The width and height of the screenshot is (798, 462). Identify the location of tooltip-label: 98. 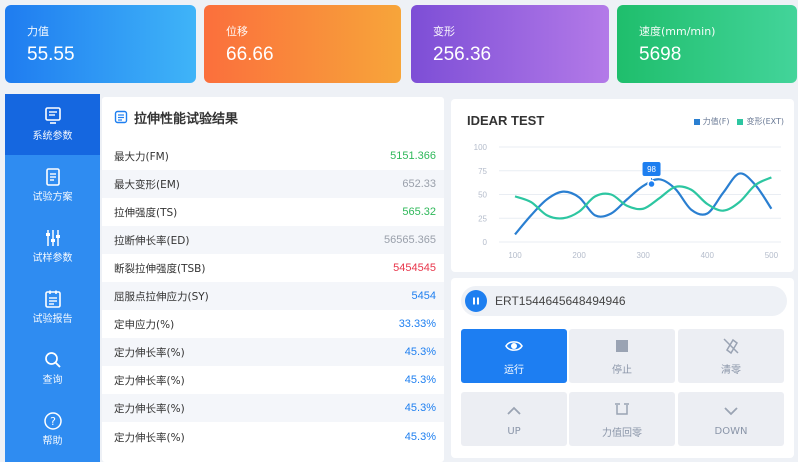
(651, 169).